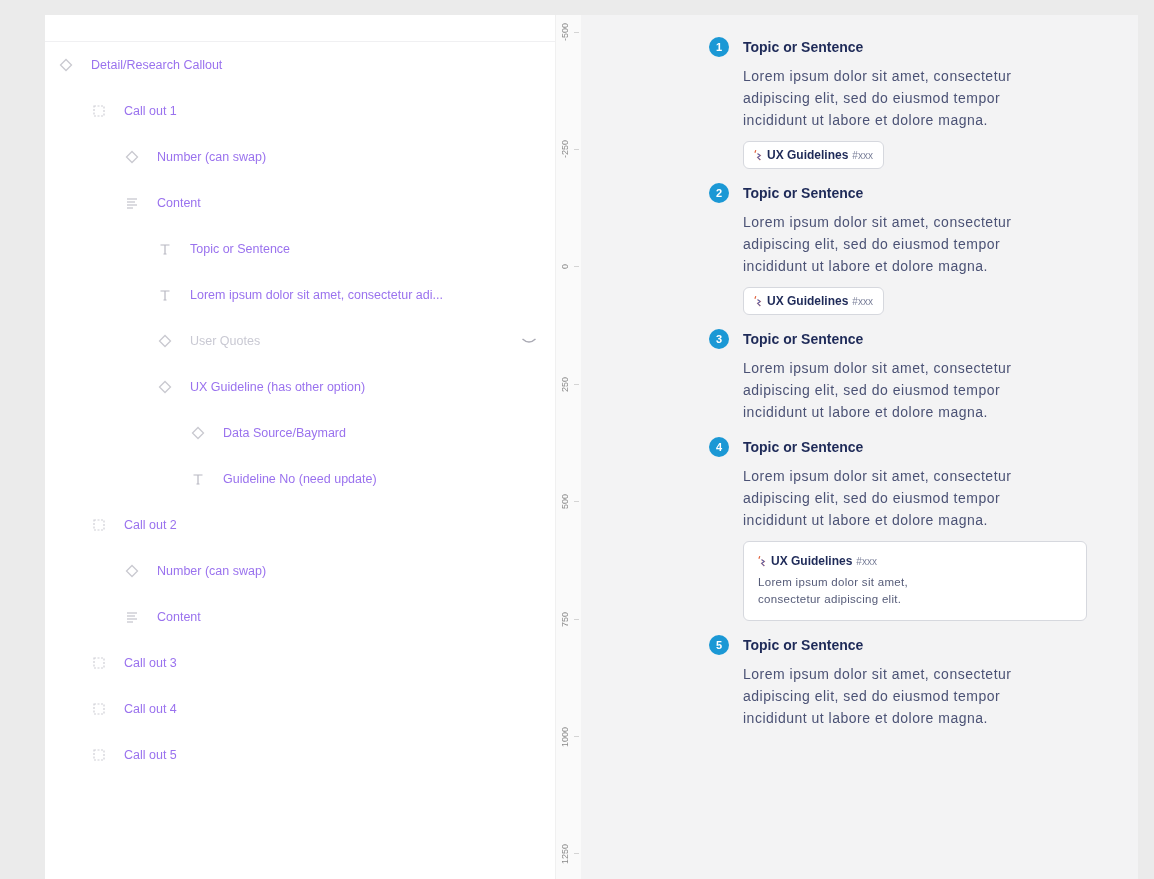 Image resolution: width=1154 pixels, height=879 pixels. I want to click on number-badge: 5, so click(719, 645).